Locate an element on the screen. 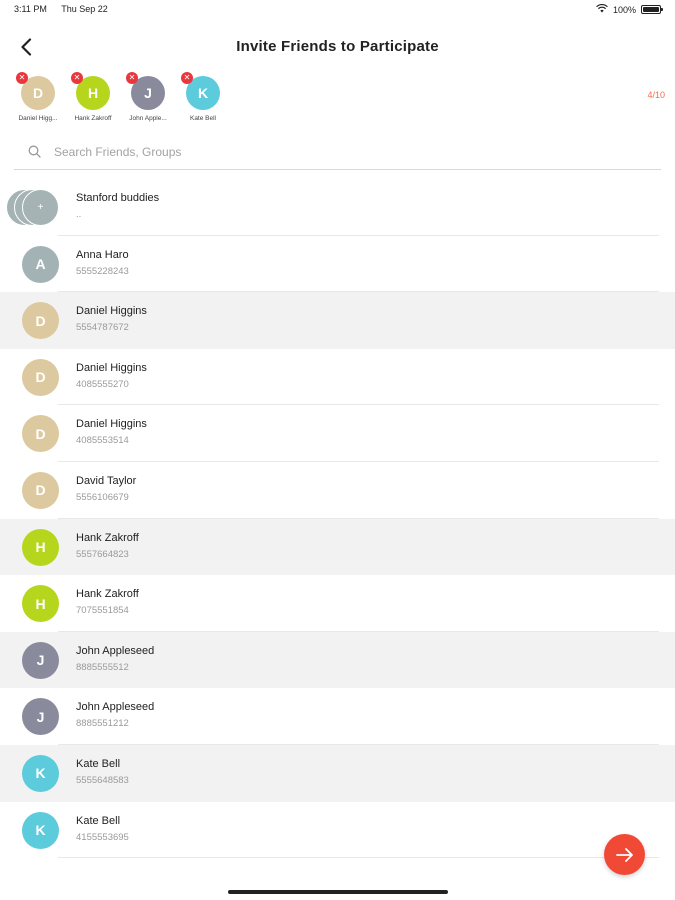 This screenshot has width=675, height=900. contact-phone: 4085553514 is located at coordinates (102, 441).